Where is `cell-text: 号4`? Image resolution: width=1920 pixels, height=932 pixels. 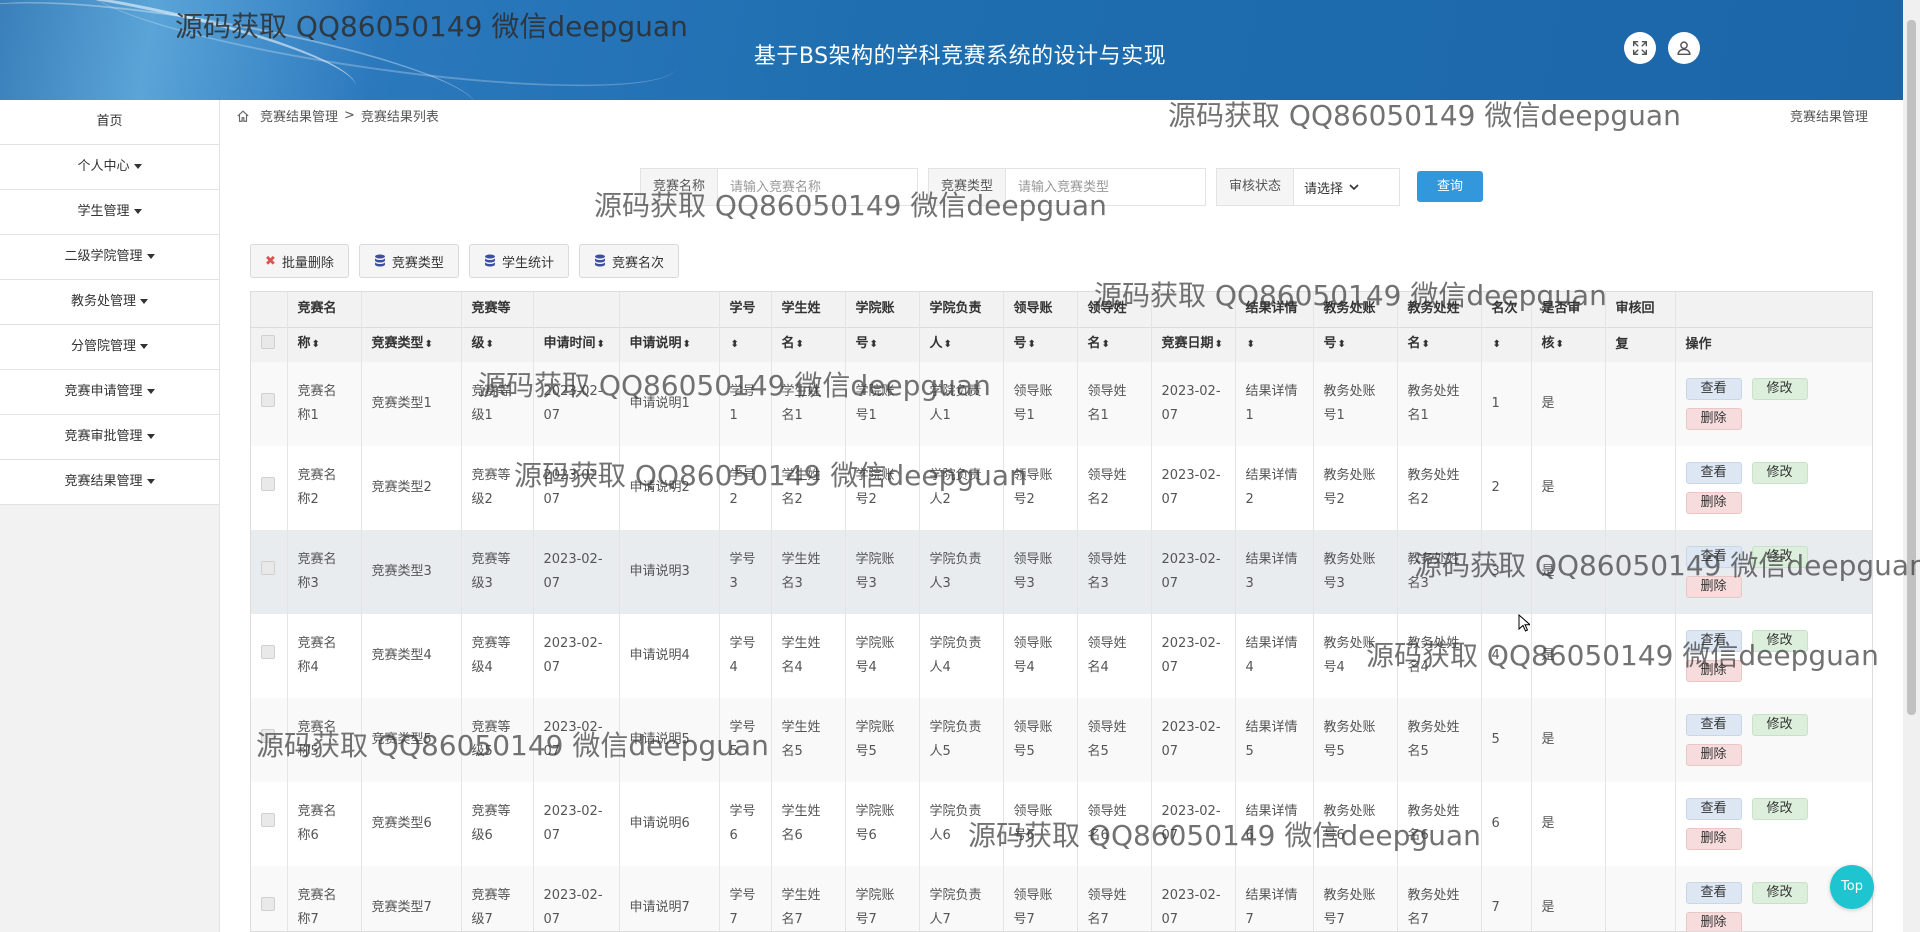
cell-text: 号4 is located at coordinates (1024, 667).